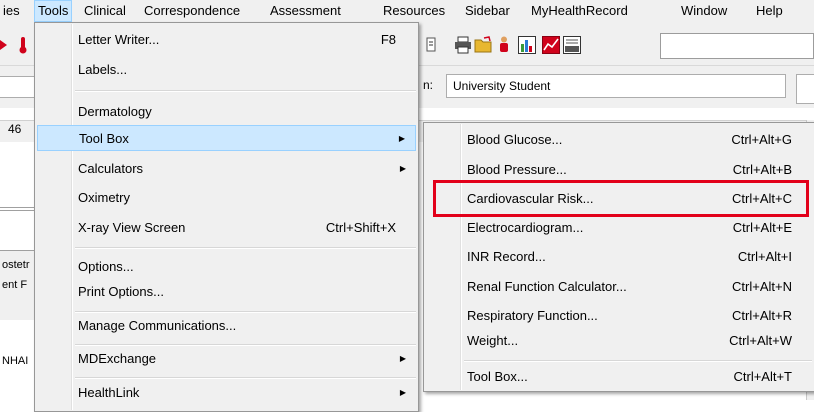  What do you see at coordinates (487, 11) in the screenshot?
I see `menu-item-sidebar: Sidebar` at bounding box center [487, 11].